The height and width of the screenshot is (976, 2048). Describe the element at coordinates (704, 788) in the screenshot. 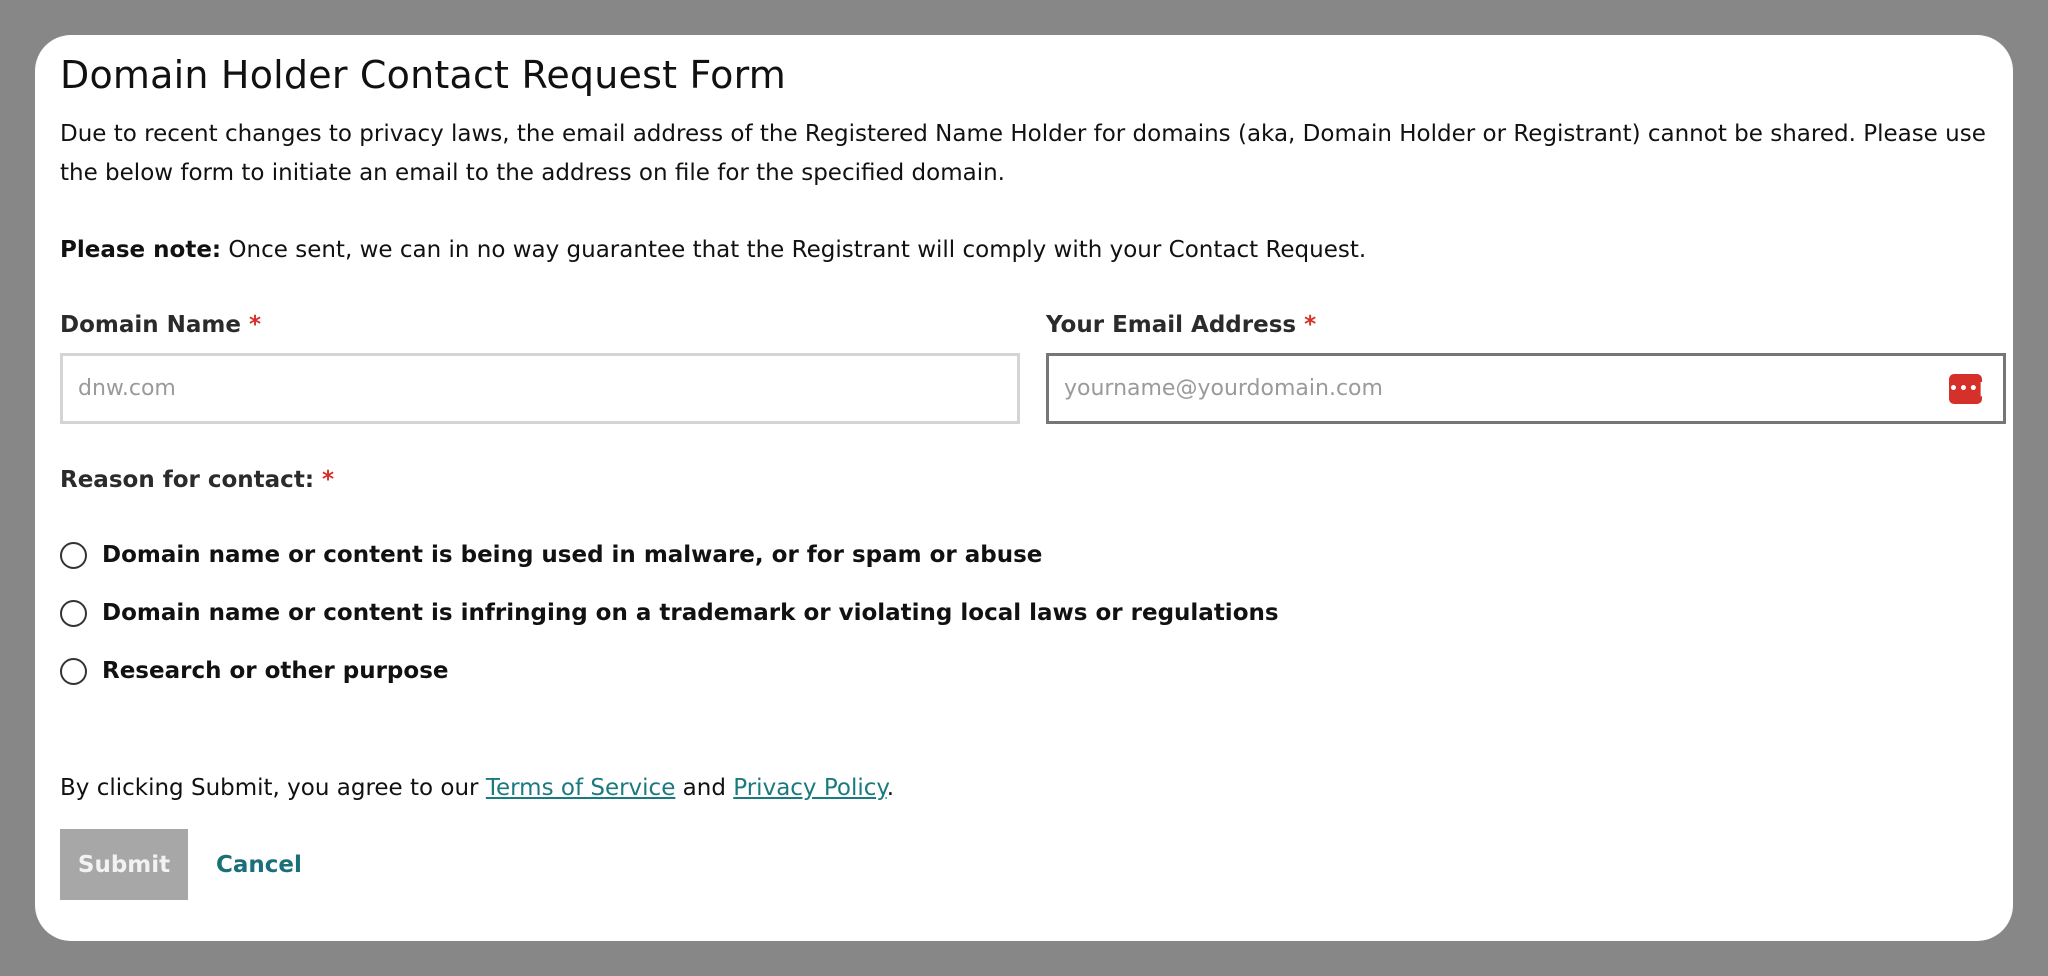

I see `agreement-middle: and` at that location.